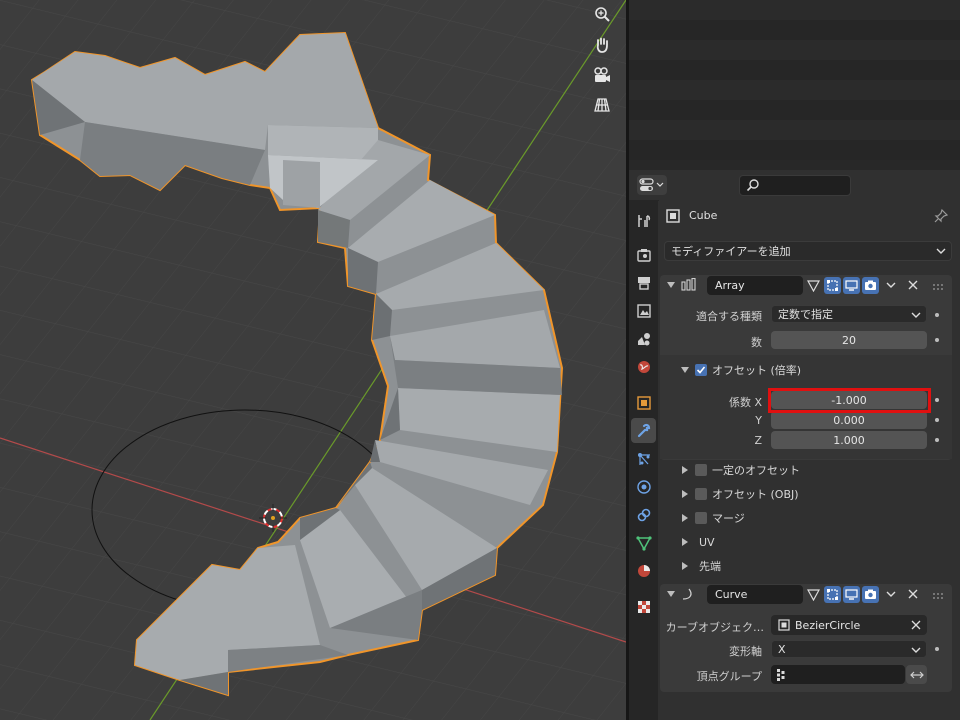 The width and height of the screenshot is (960, 720). Describe the element at coordinates (728, 518) in the screenshot. I see `merge-label: マージ` at that location.